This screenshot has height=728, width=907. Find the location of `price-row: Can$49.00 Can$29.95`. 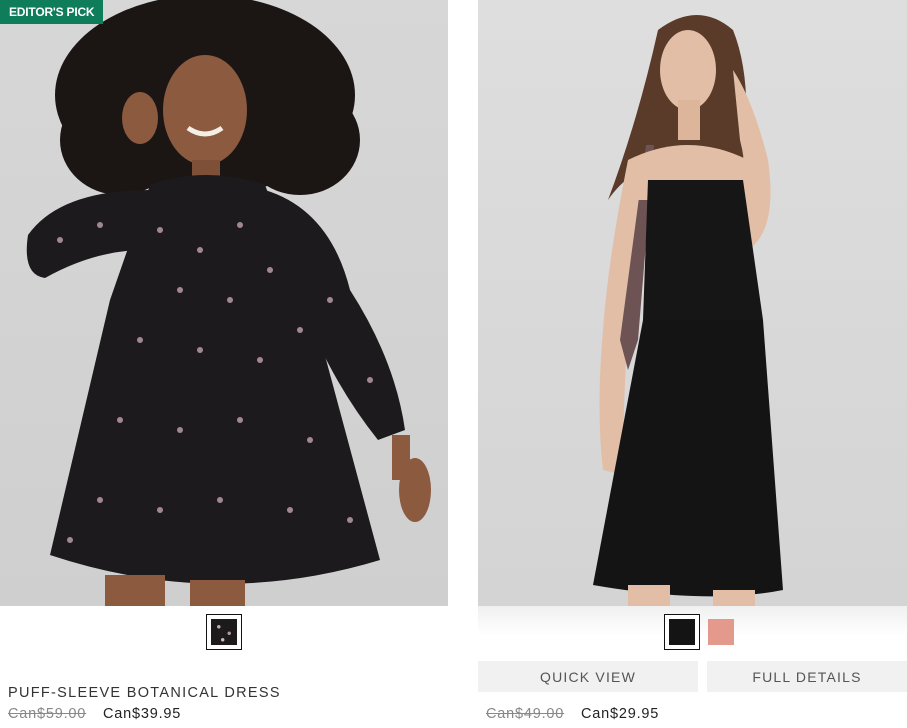

price-row: Can$49.00 Can$29.95 is located at coordinates (572, 714).